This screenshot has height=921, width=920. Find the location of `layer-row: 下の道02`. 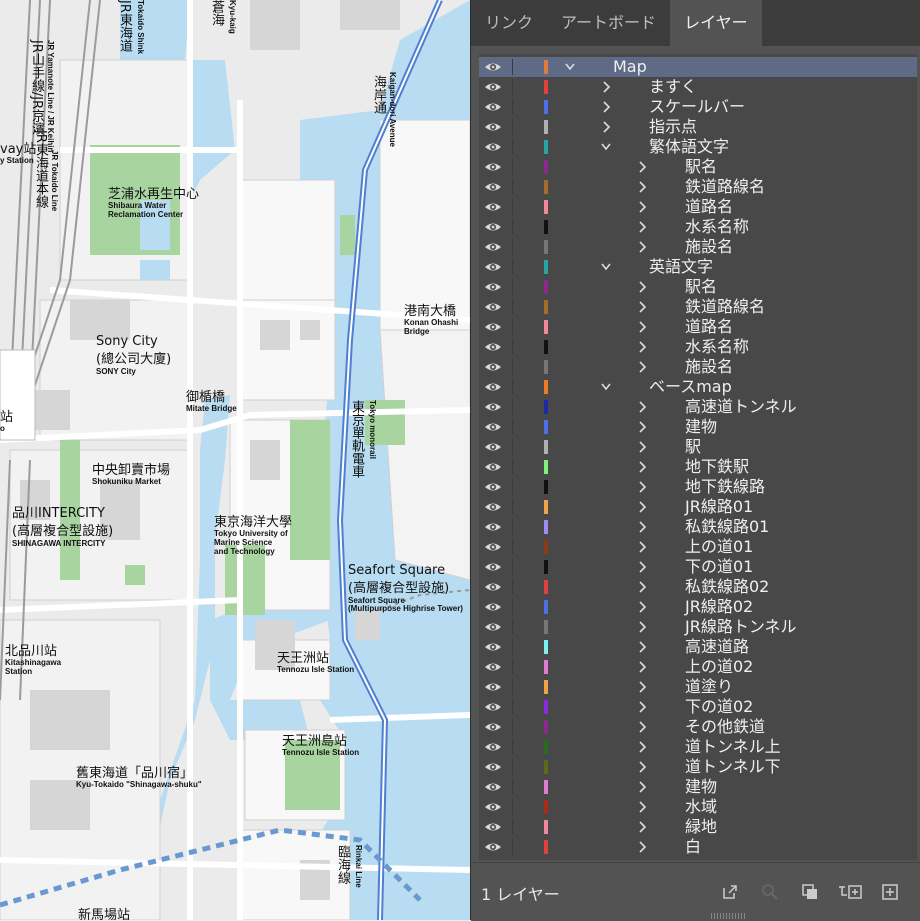

layer-row: 下の道02 is located at coordinates (698, 707).